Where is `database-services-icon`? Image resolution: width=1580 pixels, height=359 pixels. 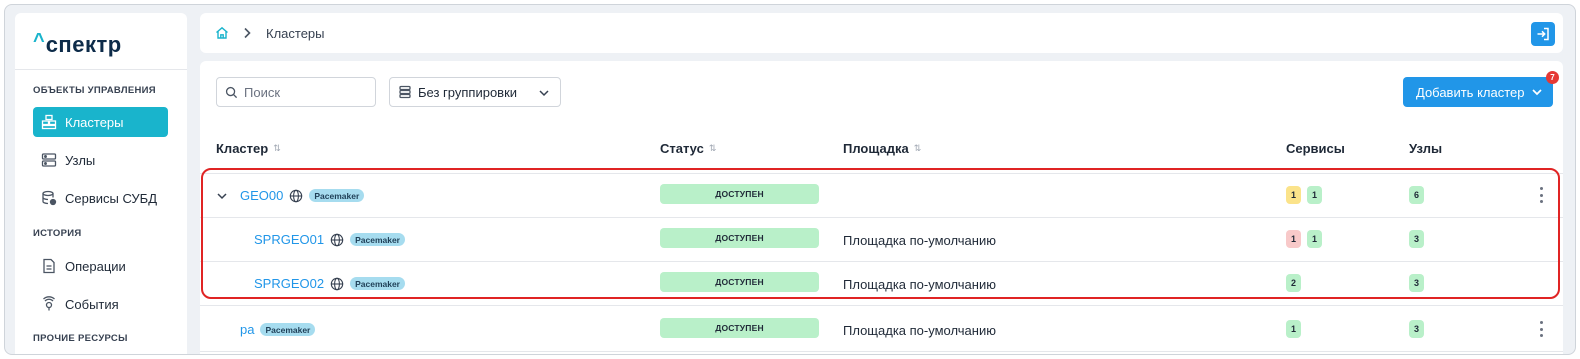
database-services-icon is located at coordinates (49, 198).